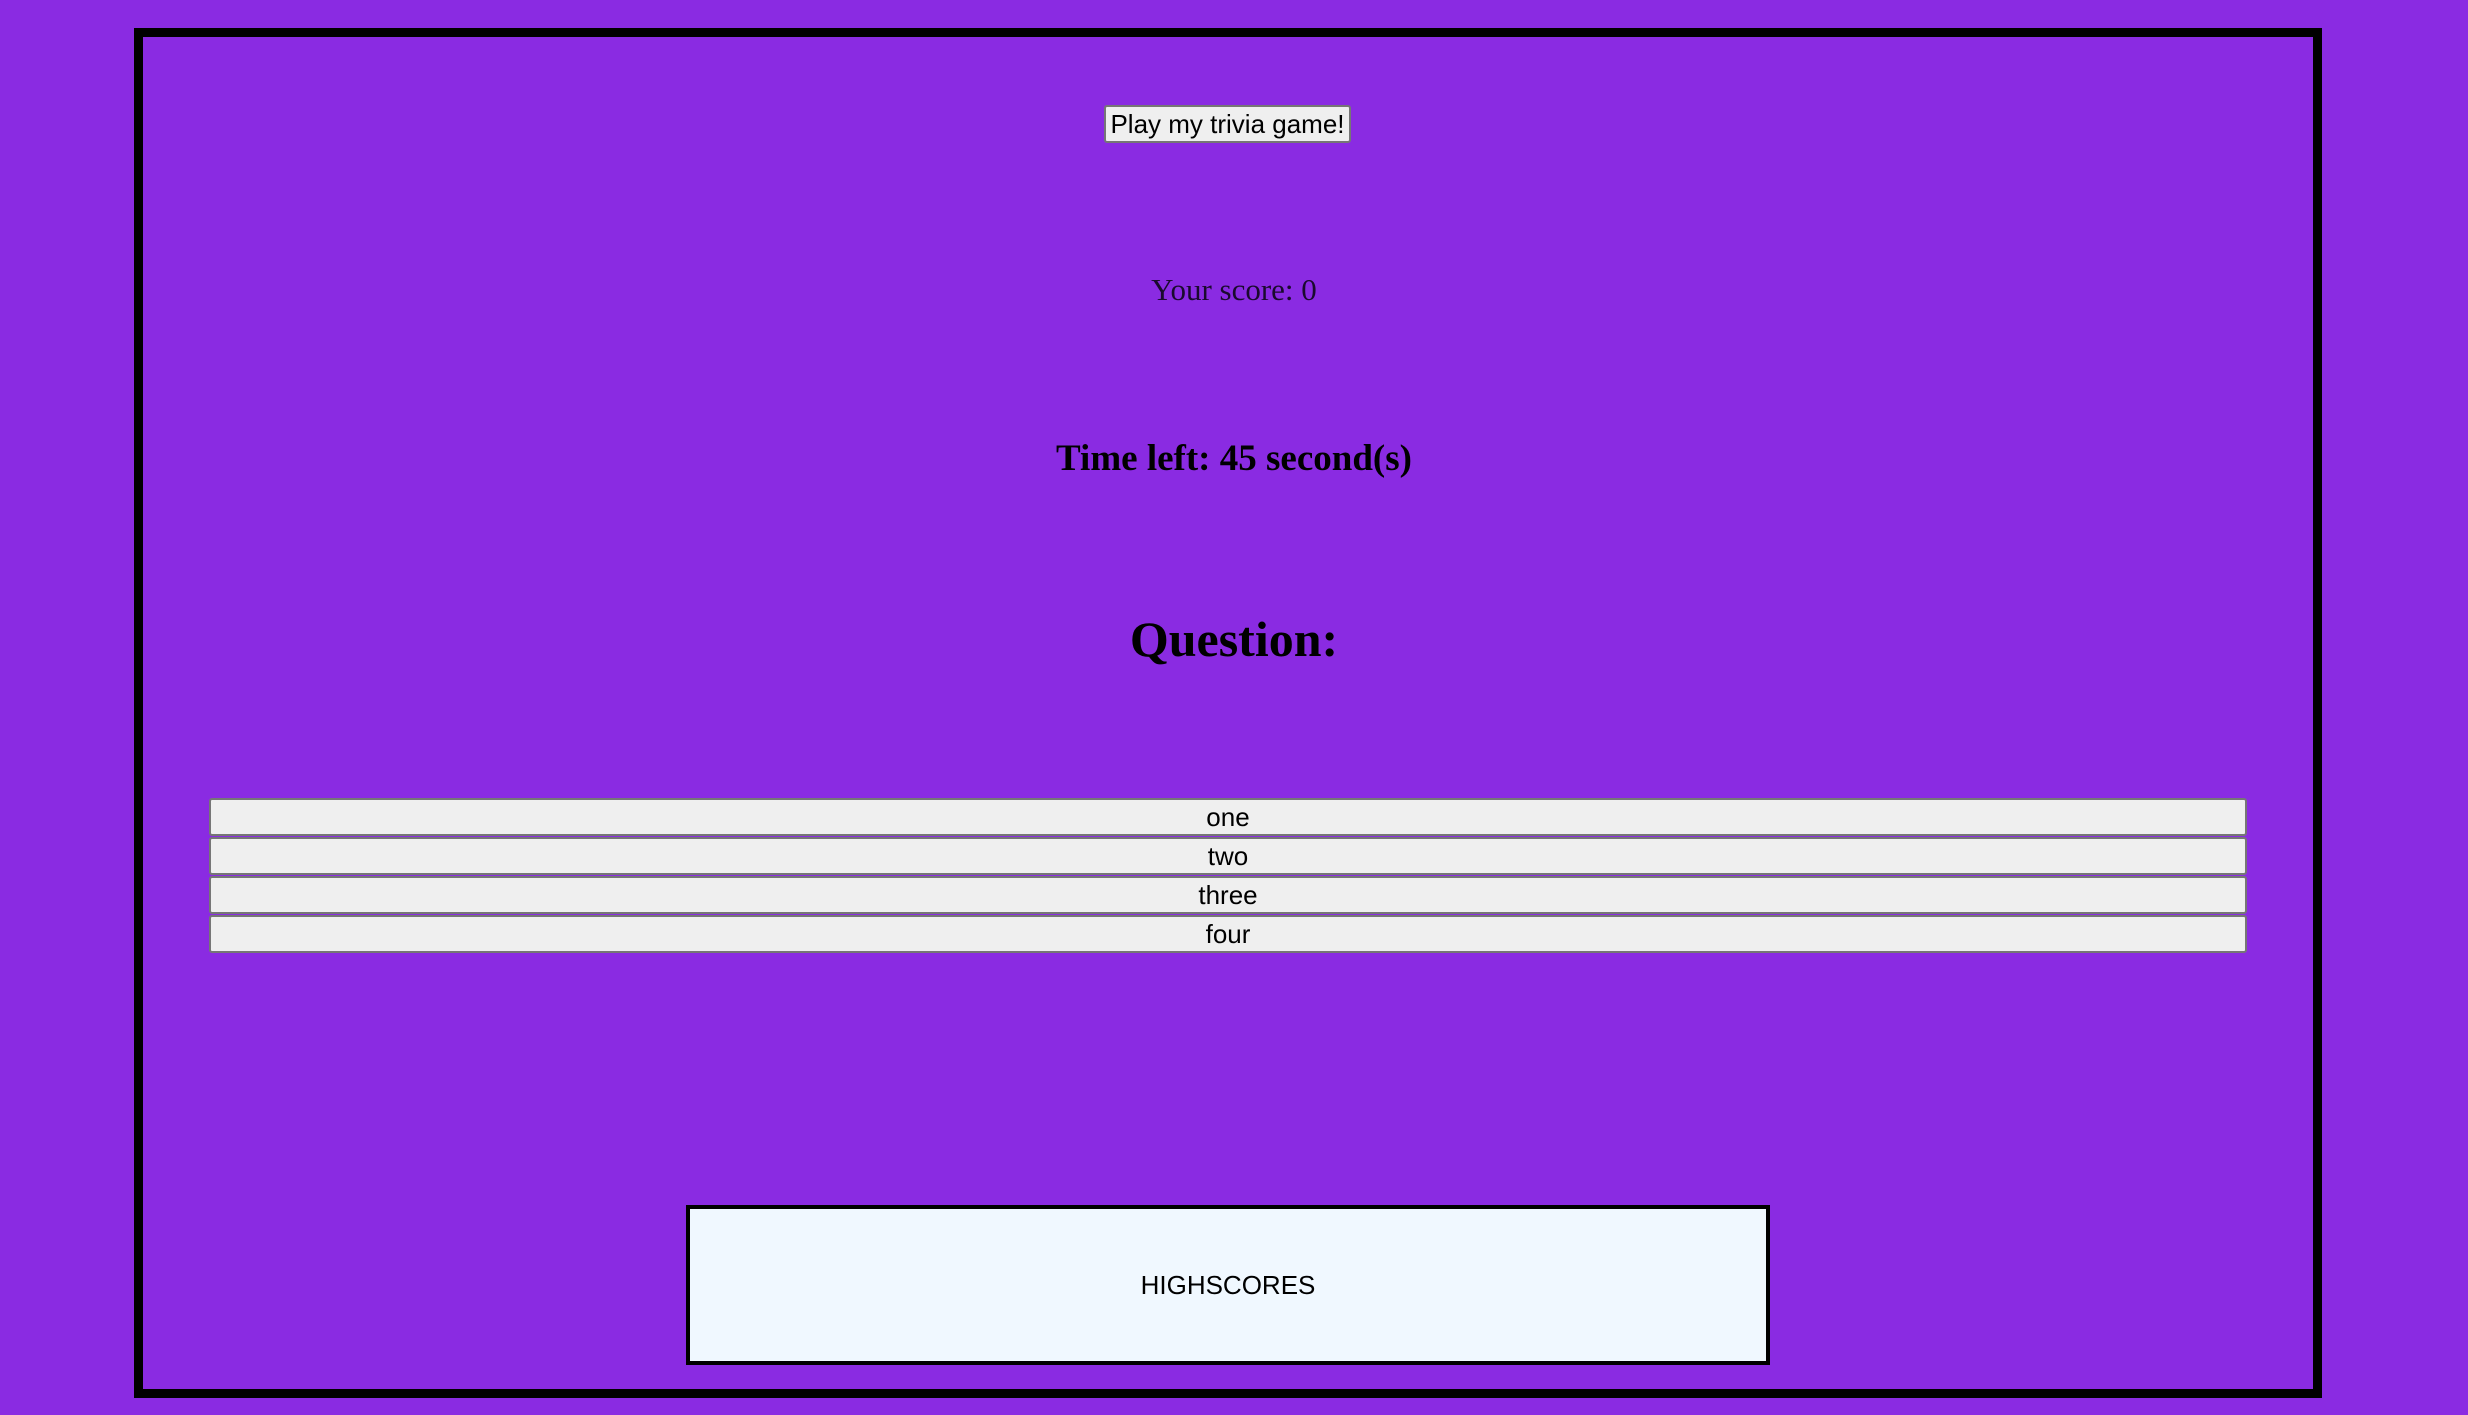 This screenshot has height=1415, width=2468. I want to click on highscores-box: HIGHSCORES, so click(1228, 1285).